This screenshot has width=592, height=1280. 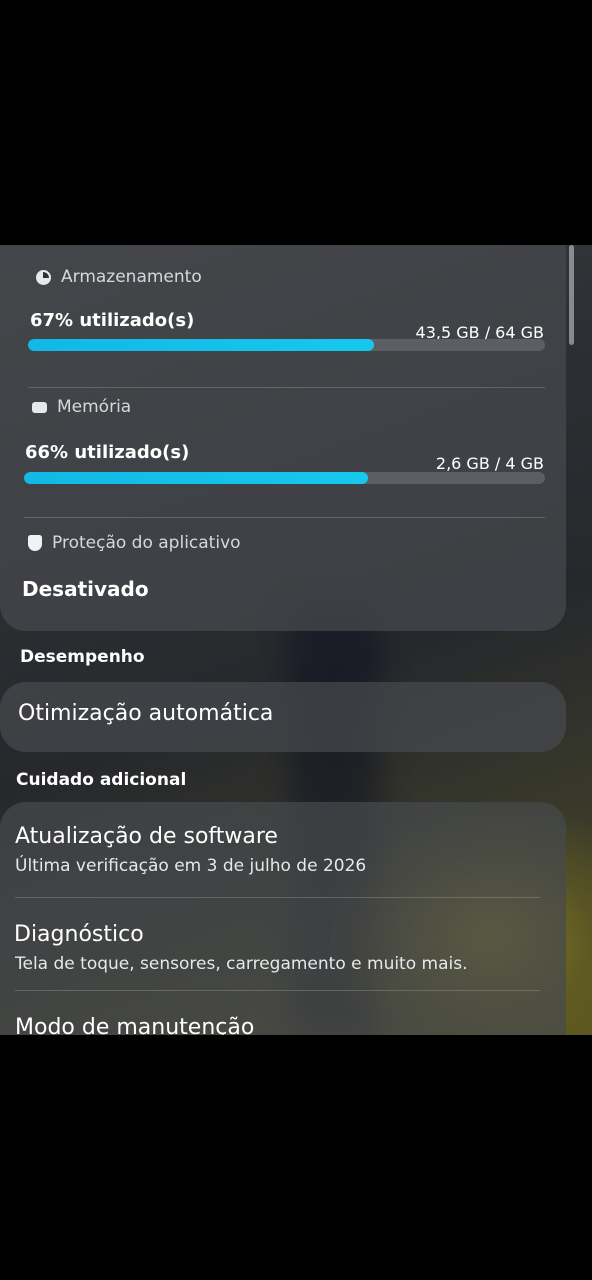 I want to click on shield-icon, so click(x=35, y=543).